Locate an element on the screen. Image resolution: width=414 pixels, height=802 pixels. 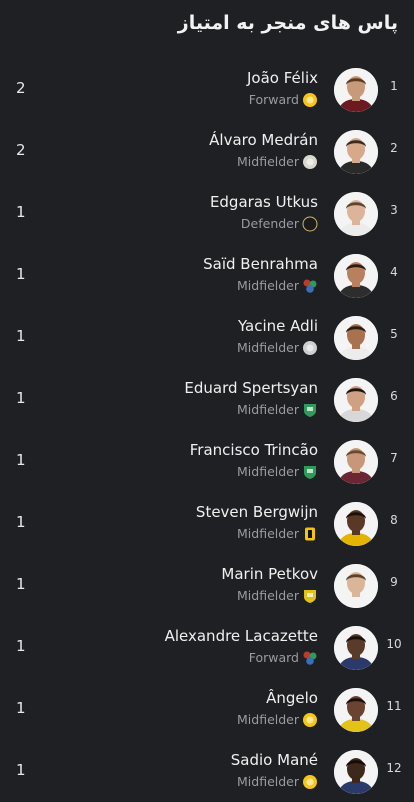
player-info: Sadio Mané Midfielder is located at coordinates (188, 770).